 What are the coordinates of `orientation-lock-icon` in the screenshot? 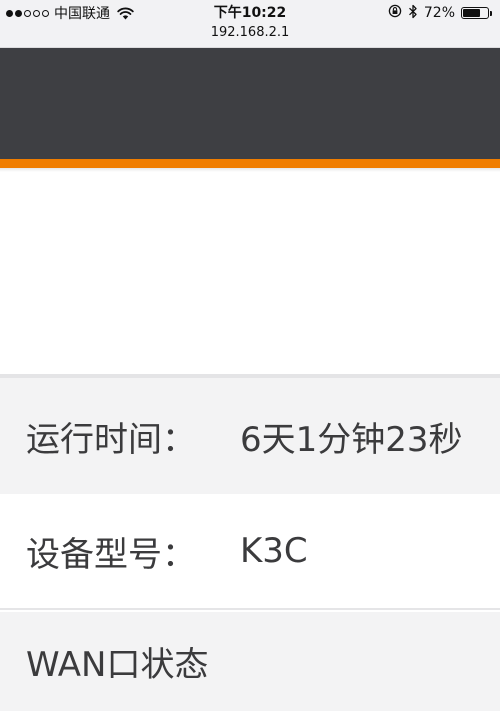 It's located at (395, 13).